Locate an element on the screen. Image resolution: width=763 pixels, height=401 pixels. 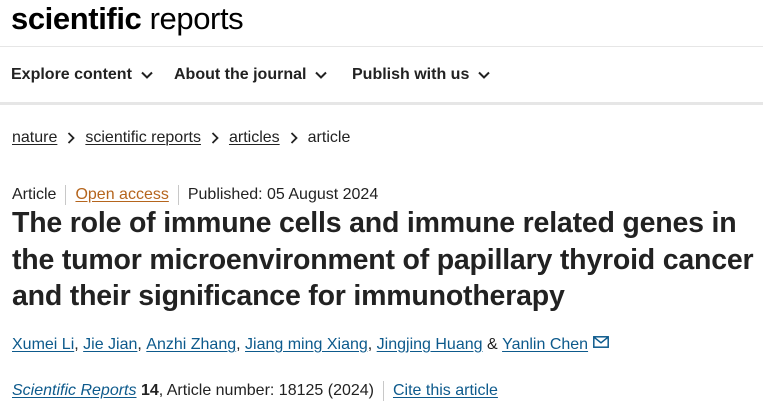
nav-explore-content: Explore content is located at coordinates (82, 75).